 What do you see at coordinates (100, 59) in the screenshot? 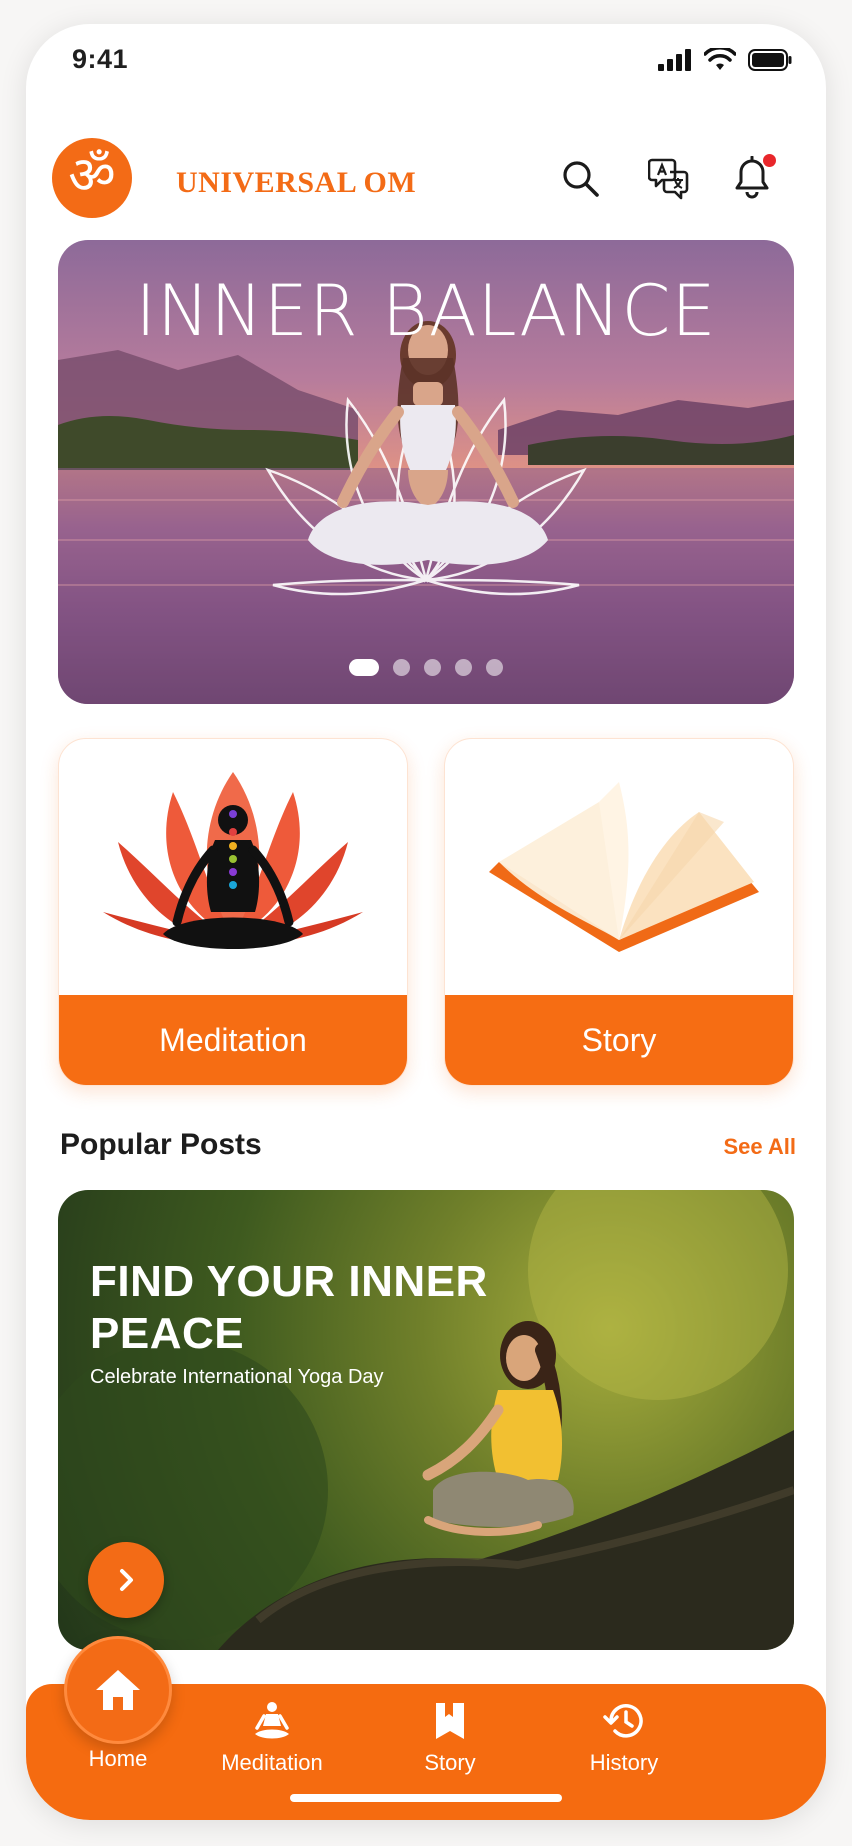
I see `status-time: 9:41` at bounding box center [100, 59].